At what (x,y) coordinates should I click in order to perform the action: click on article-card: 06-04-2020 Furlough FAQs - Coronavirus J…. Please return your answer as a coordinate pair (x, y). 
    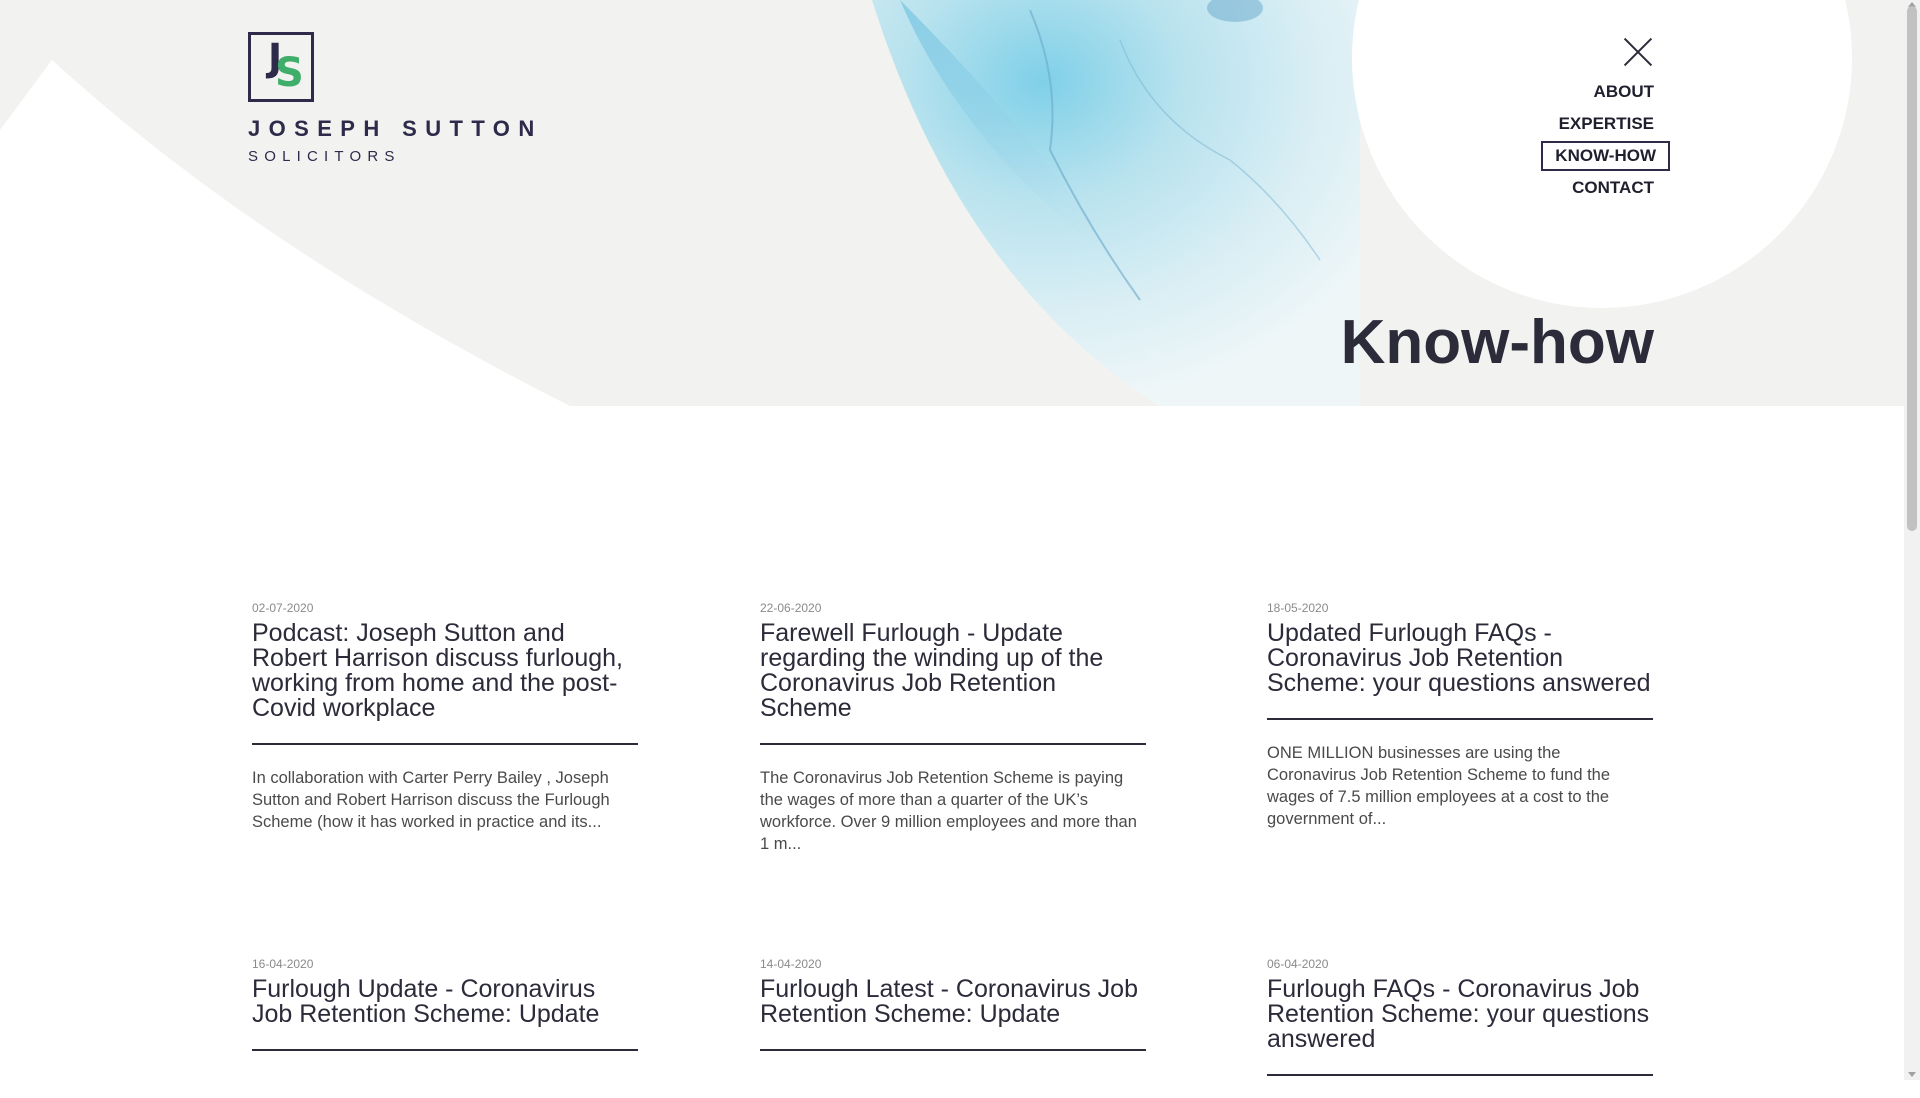
    Looking at the image, I should click on (1460, 1027).